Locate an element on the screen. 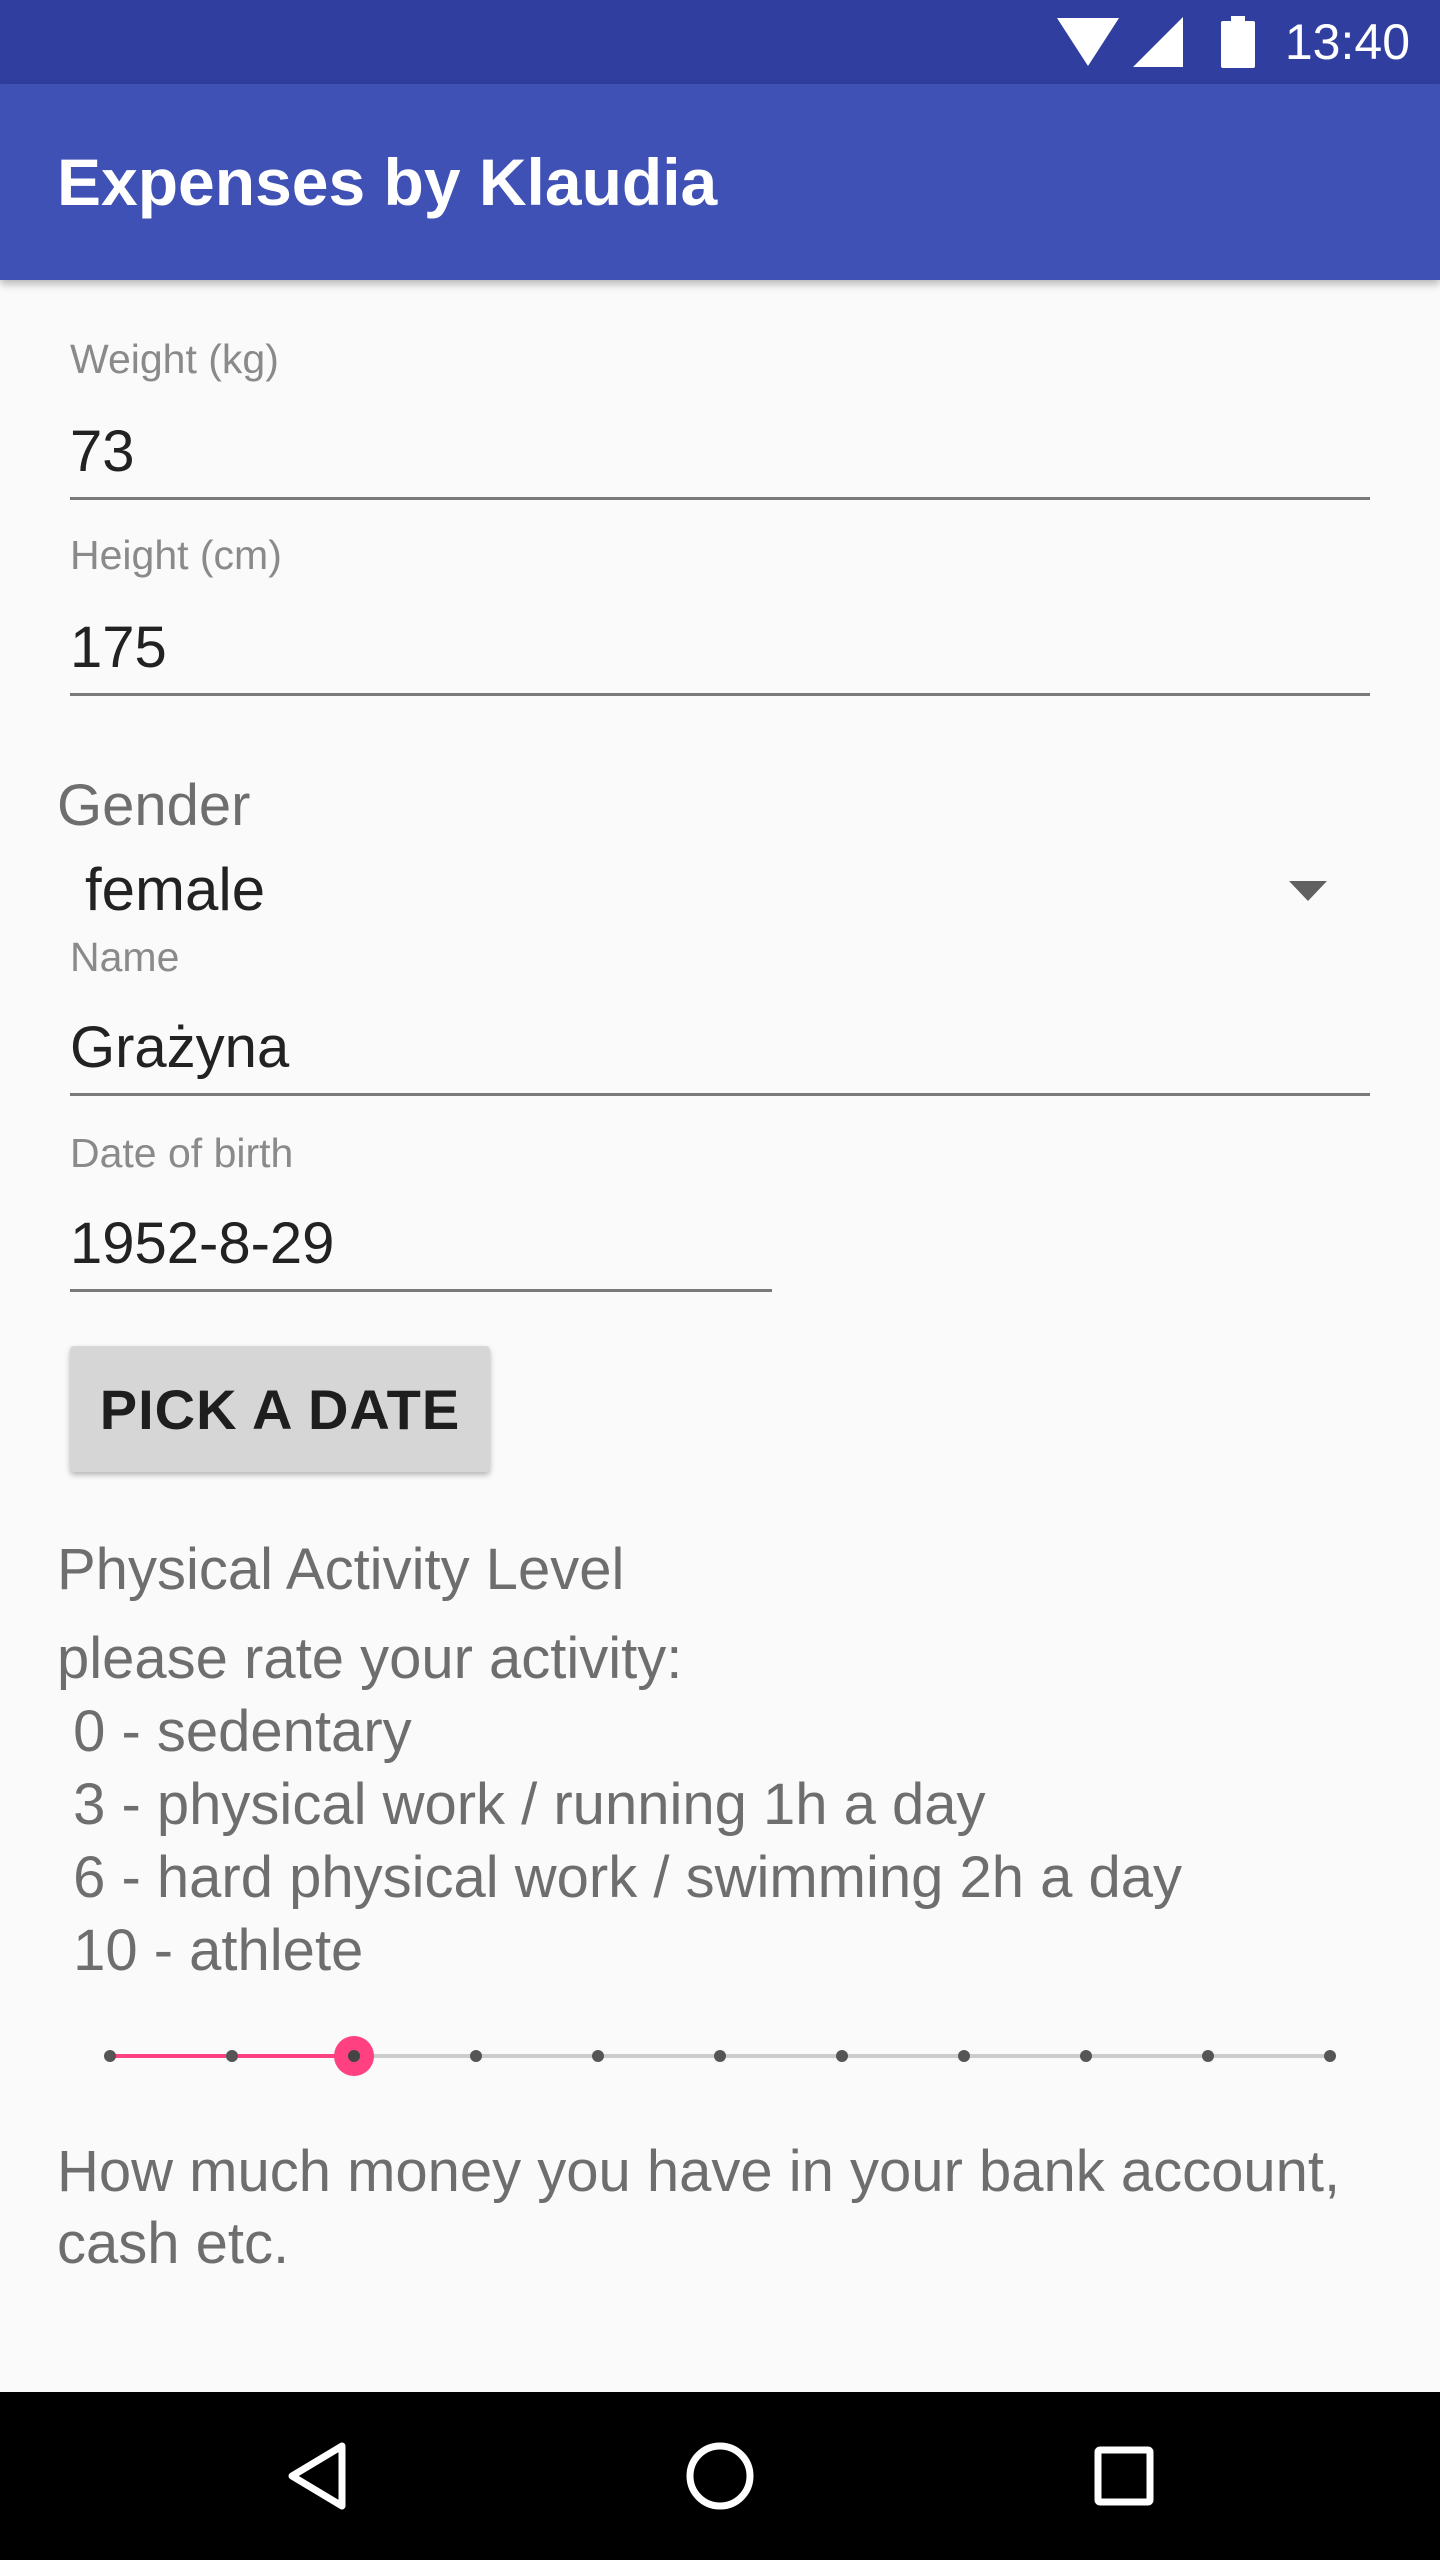 This screenshot has width=1440, height=2560. name-input is located at coordinates (720, 1053).